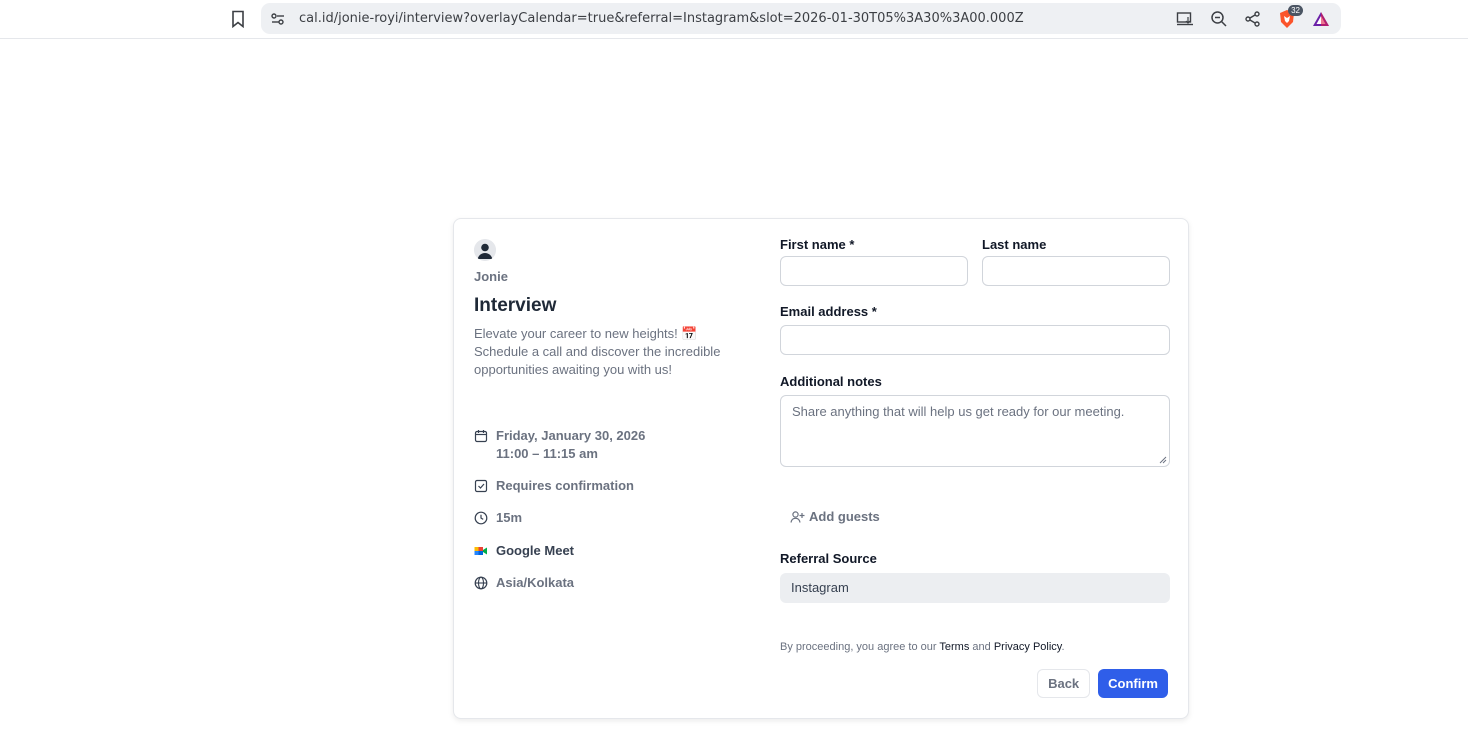  What do you see at coordinates (1219, 19) in the screenshot?
I see `zoom-out-icon` at bounding box center [1219, 19].